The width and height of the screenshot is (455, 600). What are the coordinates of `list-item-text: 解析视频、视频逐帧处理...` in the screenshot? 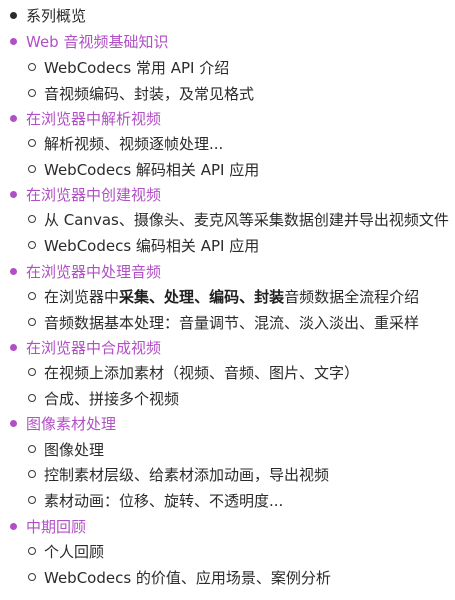 It's located at (134, 144).